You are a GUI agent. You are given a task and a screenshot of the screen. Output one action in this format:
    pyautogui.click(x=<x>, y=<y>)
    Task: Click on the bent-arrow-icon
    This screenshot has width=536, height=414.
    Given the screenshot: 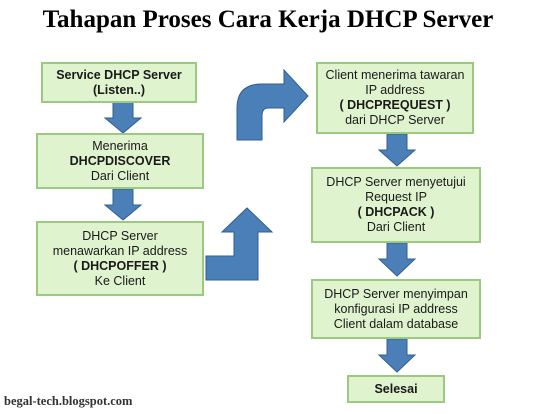 What is the action you would take?
    pyautogui.click(x=239, y=244)
    